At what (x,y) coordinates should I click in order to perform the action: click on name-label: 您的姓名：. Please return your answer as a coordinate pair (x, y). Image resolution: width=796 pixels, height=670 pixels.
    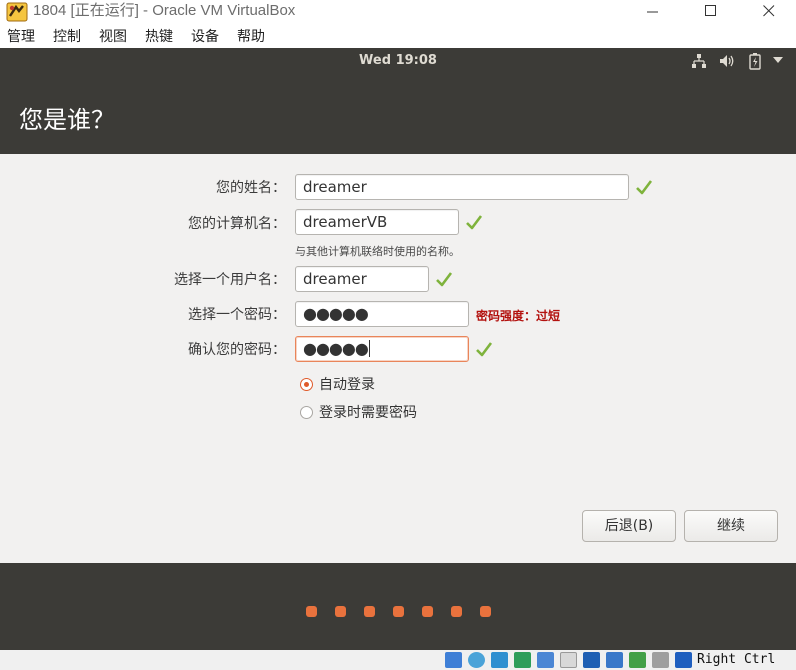
    Looking at the image, I should click on (251, 188).